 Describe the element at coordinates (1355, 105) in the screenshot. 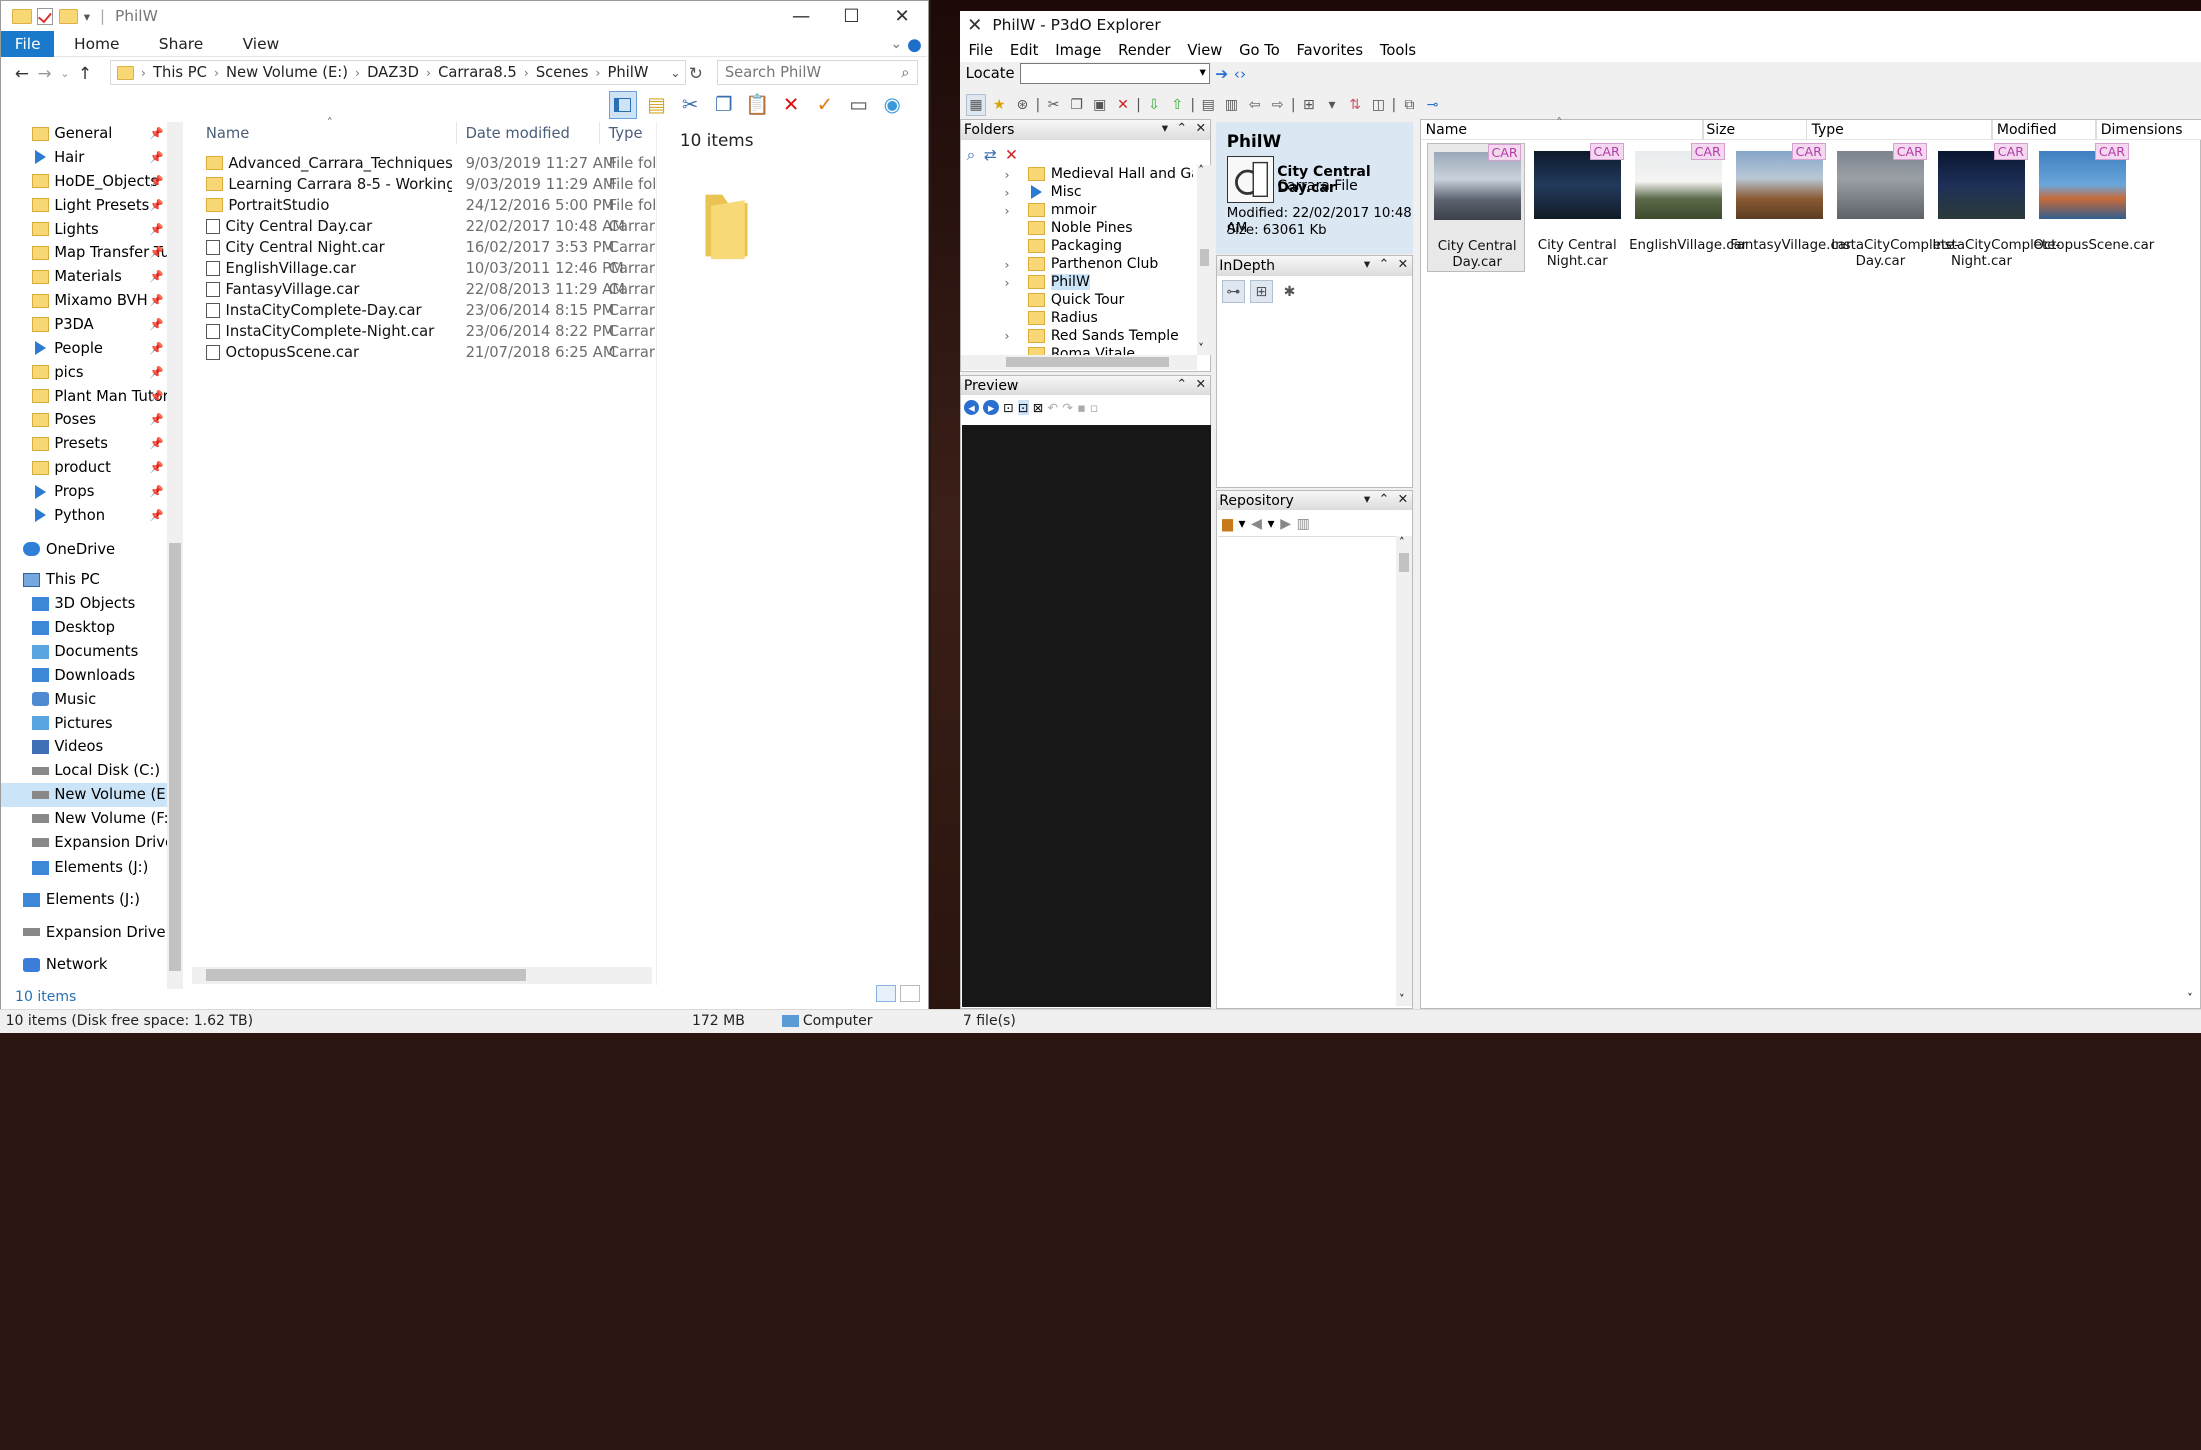

I see `sort-icon: ⇅` at that location.